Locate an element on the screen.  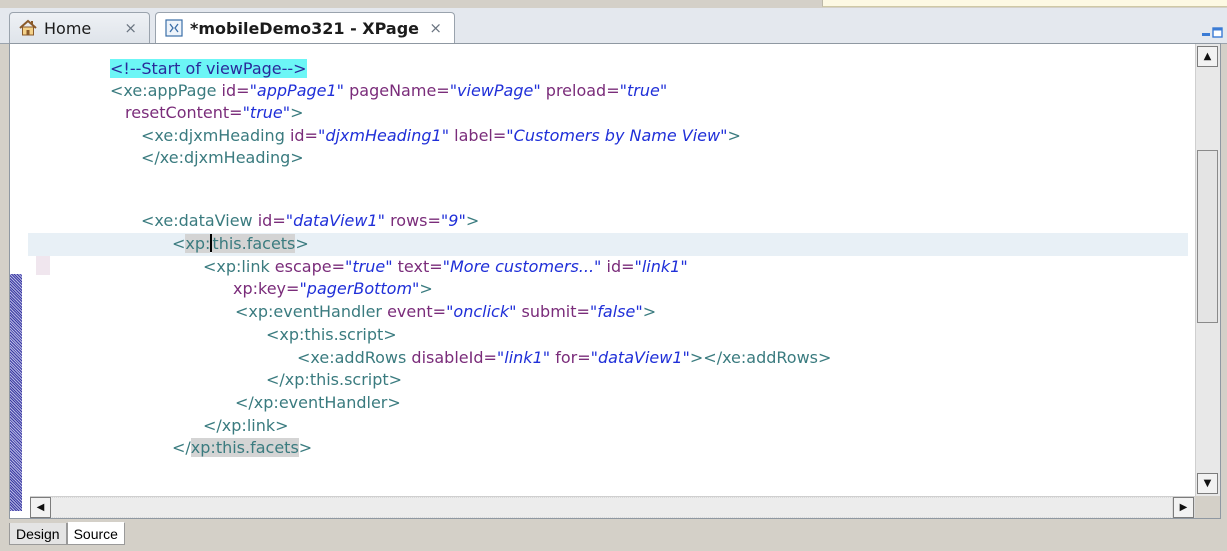
code-line: </xp:eventHandler> is located at coordinates (318, 403).